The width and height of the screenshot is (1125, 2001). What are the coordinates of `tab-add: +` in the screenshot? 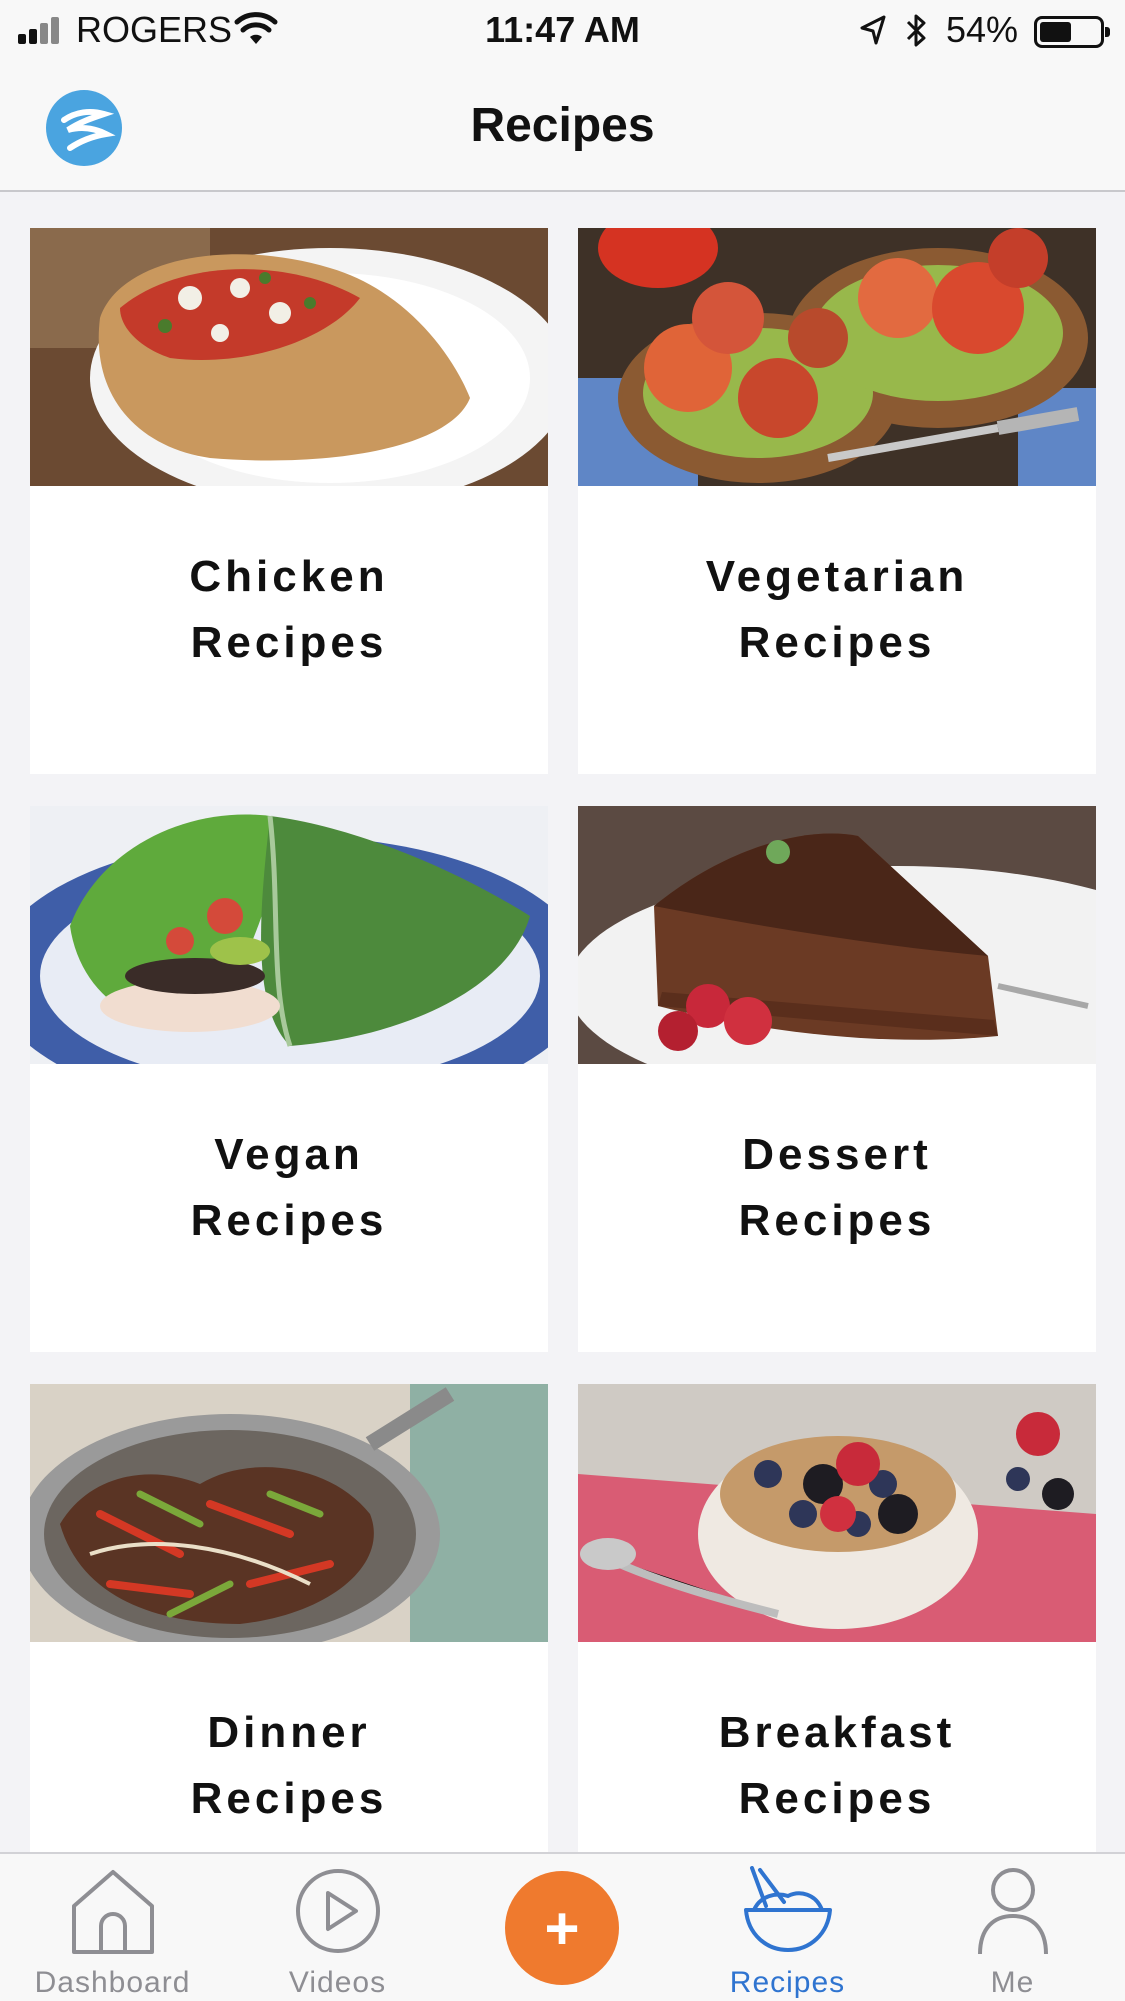 It's located at (562, 1927).